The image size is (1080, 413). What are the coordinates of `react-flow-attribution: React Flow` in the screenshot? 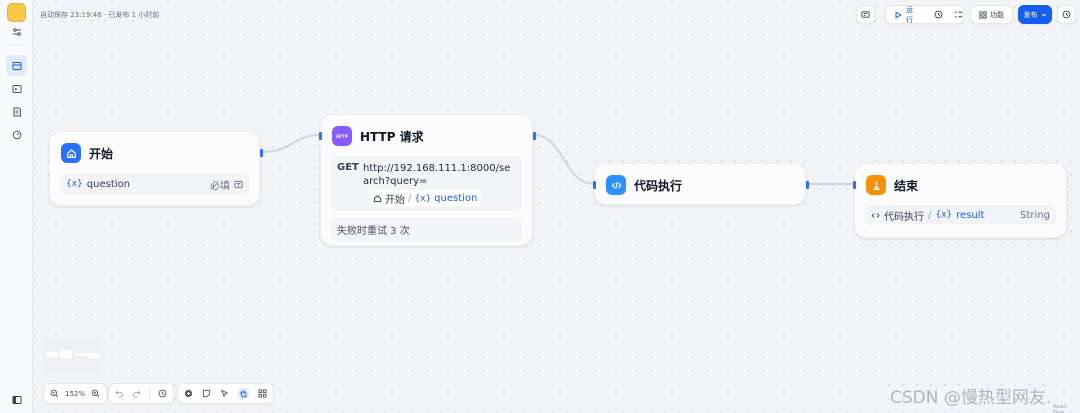 It's located at (1066, 408).